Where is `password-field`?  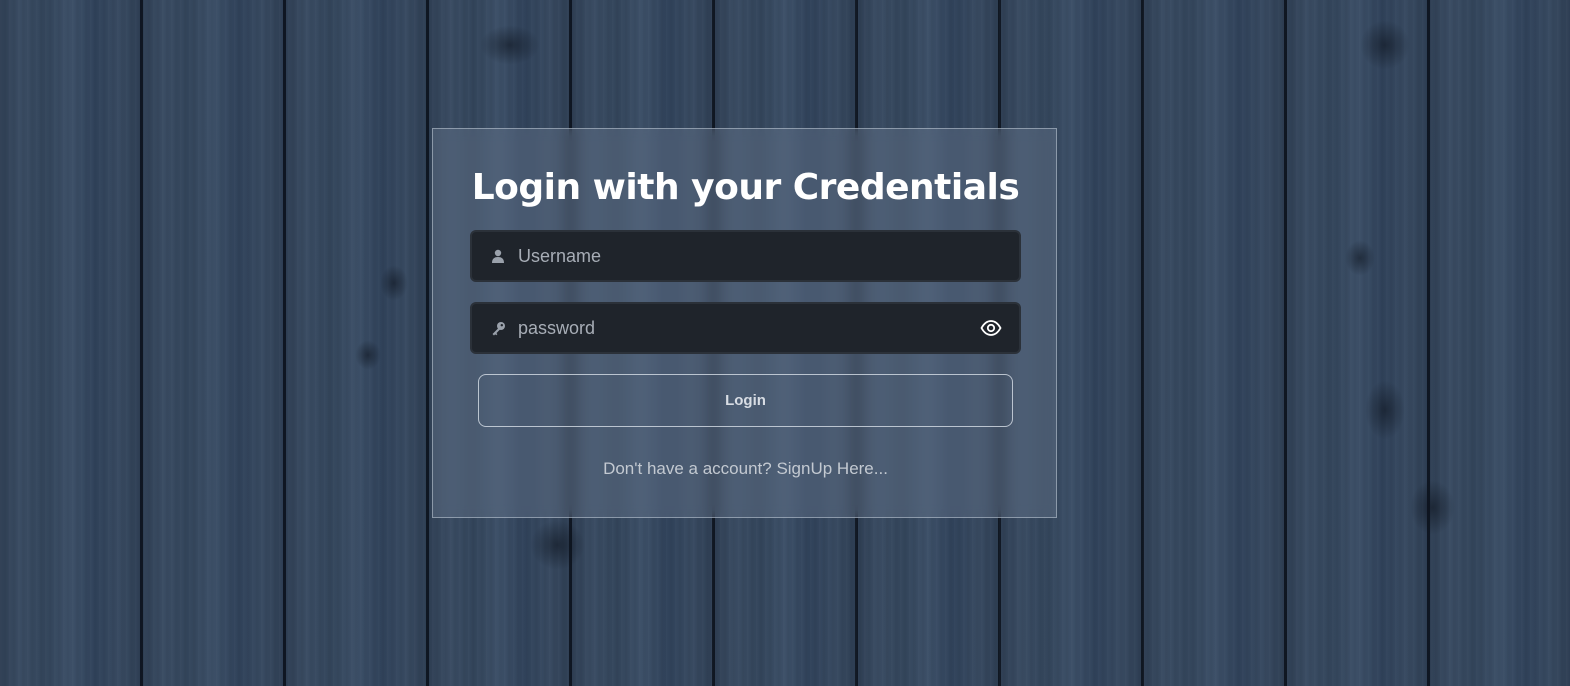
password-field is located at coordinates (745, 328).